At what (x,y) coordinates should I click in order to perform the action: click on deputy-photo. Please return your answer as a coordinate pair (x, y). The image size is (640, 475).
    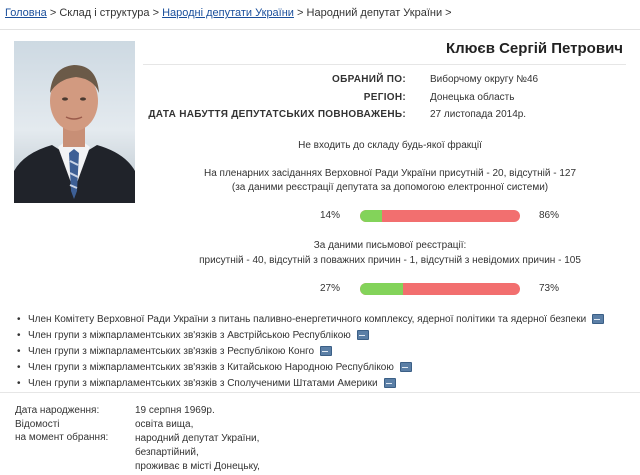
    Looking at the image, I should click on (74, 122).